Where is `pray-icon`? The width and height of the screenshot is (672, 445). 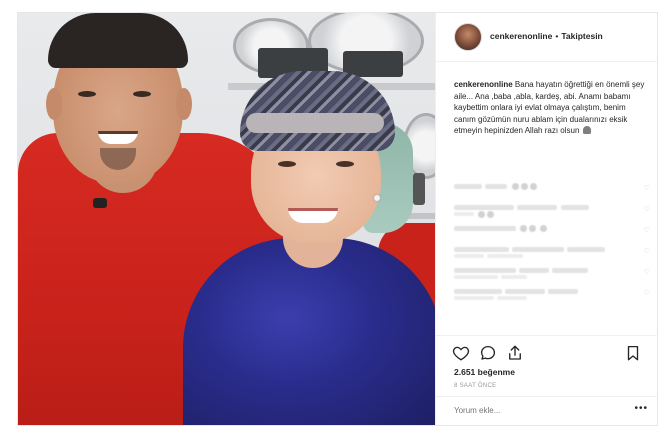
pray-icon is located at coordinates (586, 130).